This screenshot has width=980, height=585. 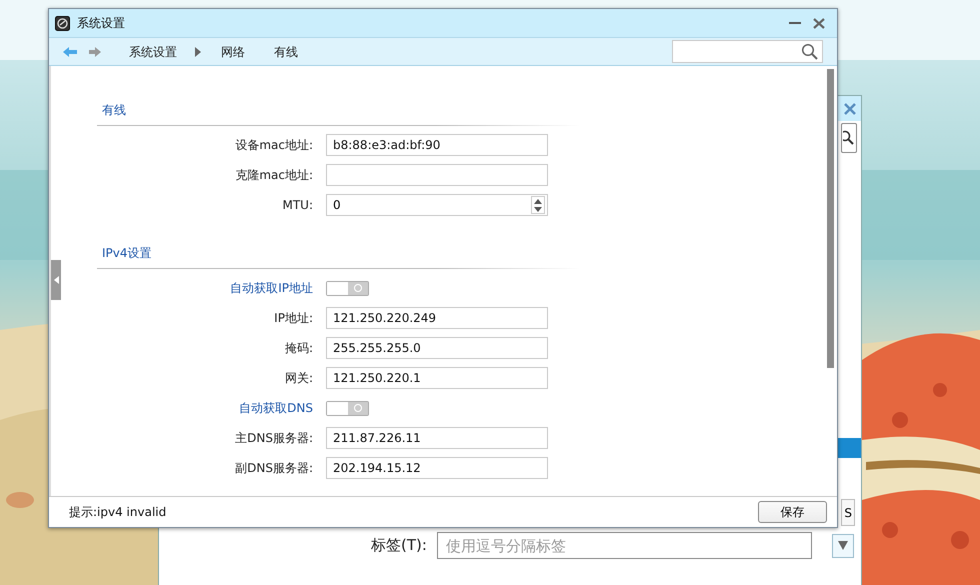 What do you see at coordinates (792, 512) in the screenshot?
I see `save-button: 保存` at bounding box center [792, 512].